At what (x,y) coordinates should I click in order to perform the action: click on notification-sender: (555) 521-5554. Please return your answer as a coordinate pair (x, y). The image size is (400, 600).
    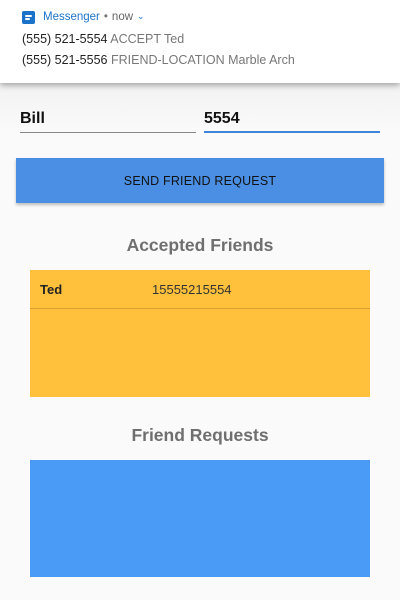
    Looking at the image, I should click on (65, 39).